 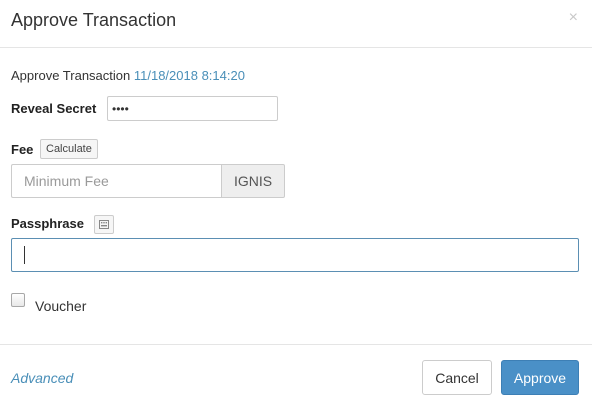 What do you see at coordinates (189, 75) in the screenshot?
I see `transaction-timestamp: 11/18/2018 8:14:20` at bounding box center [189, 75].